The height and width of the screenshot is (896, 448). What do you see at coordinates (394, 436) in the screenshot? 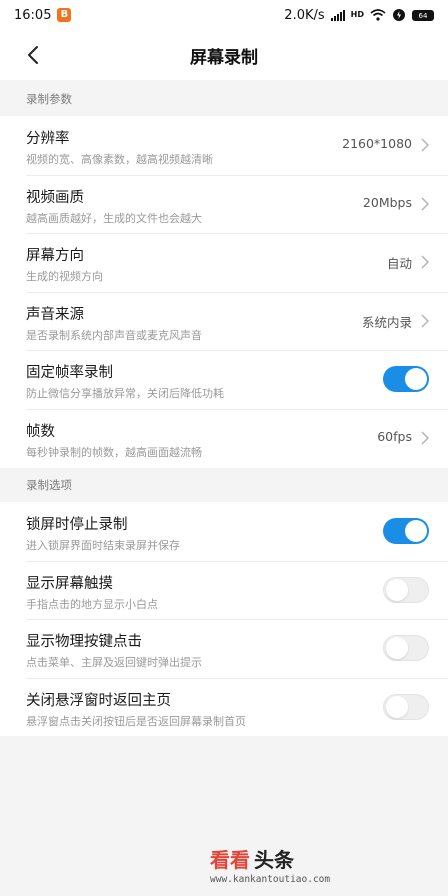
I see `setting-value: 60fps` at bounding box center [394, 436].